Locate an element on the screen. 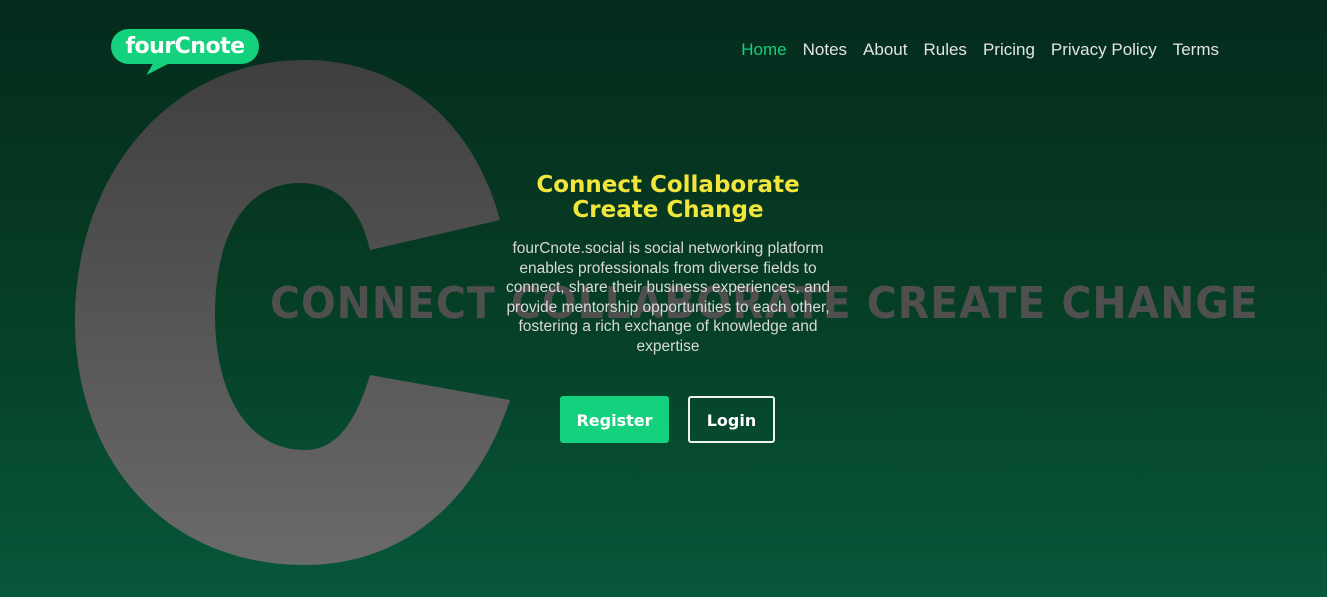 The height and width of the screenshot is (597, 1327). hero-title-line-1: Connect Collaborate is located at coordinates (668, 185).